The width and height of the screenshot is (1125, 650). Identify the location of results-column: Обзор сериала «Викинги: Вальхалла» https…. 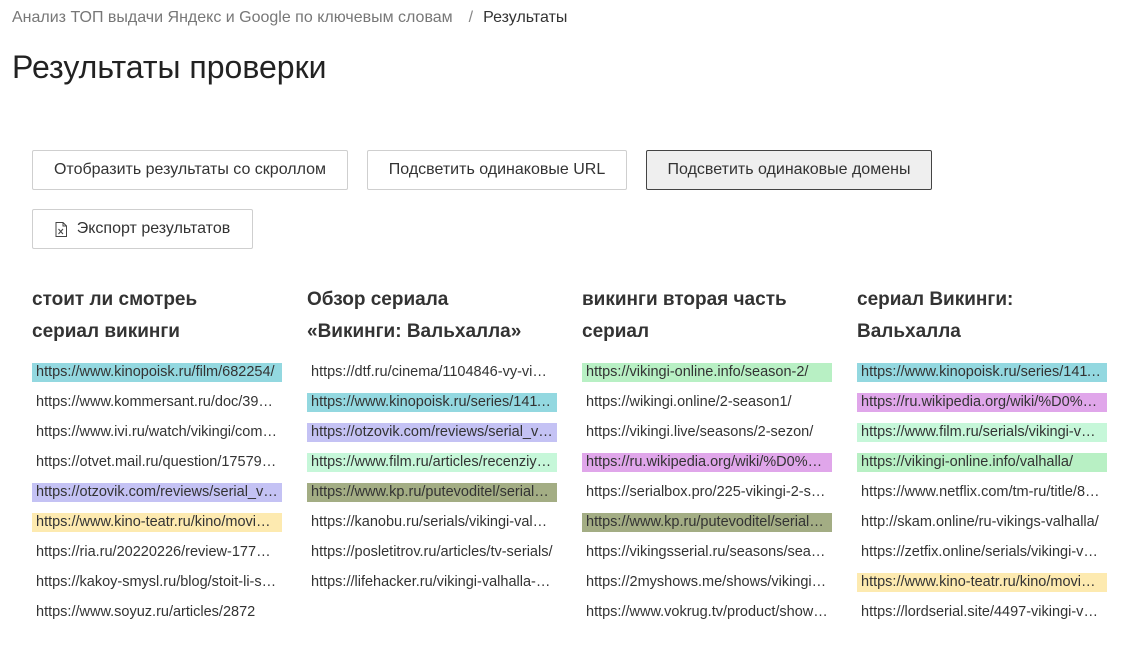
(432, 443).